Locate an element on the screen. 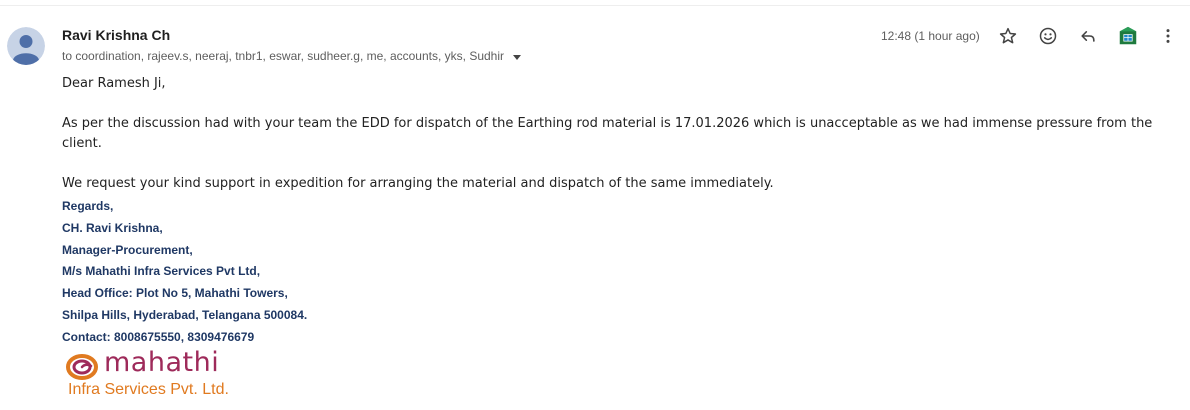 This screenshot has height=410, width=1190. chevron-down-icon is located at coordinates (517, 57).